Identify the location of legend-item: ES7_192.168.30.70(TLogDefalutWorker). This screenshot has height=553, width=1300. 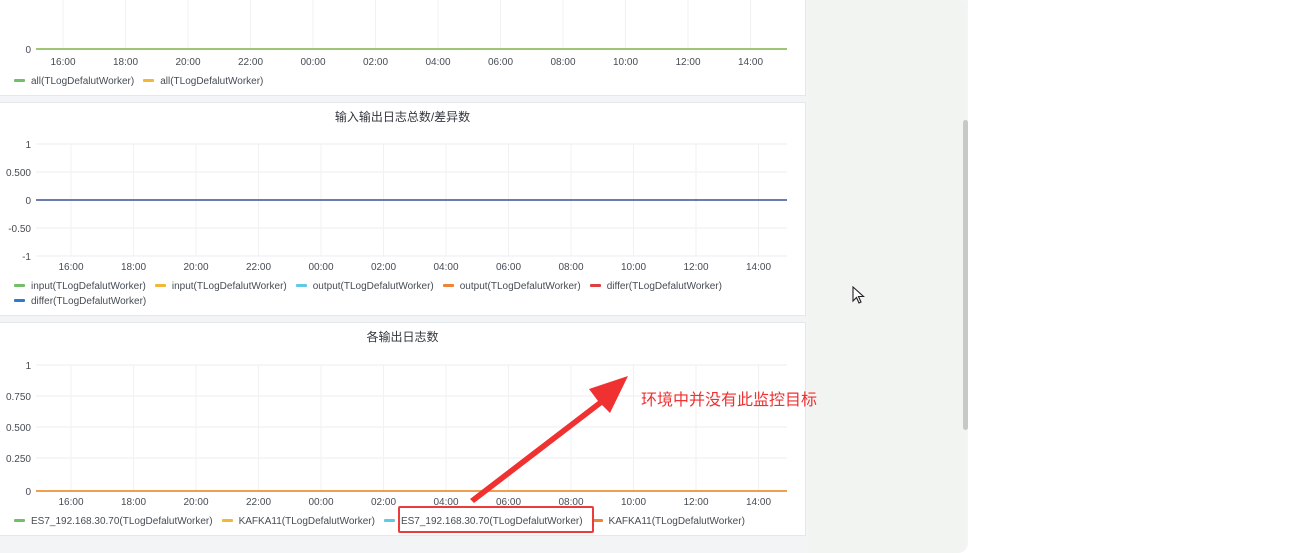
(113, 521).